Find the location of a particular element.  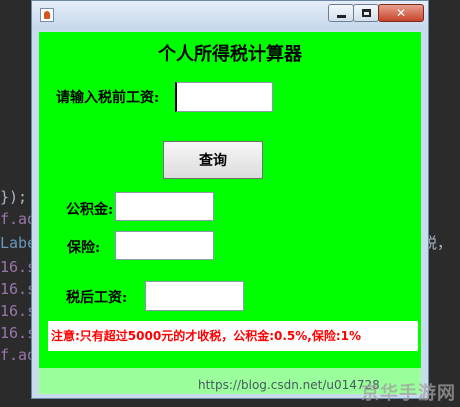

close-button: ✕ is located at coordinates (401, 13).